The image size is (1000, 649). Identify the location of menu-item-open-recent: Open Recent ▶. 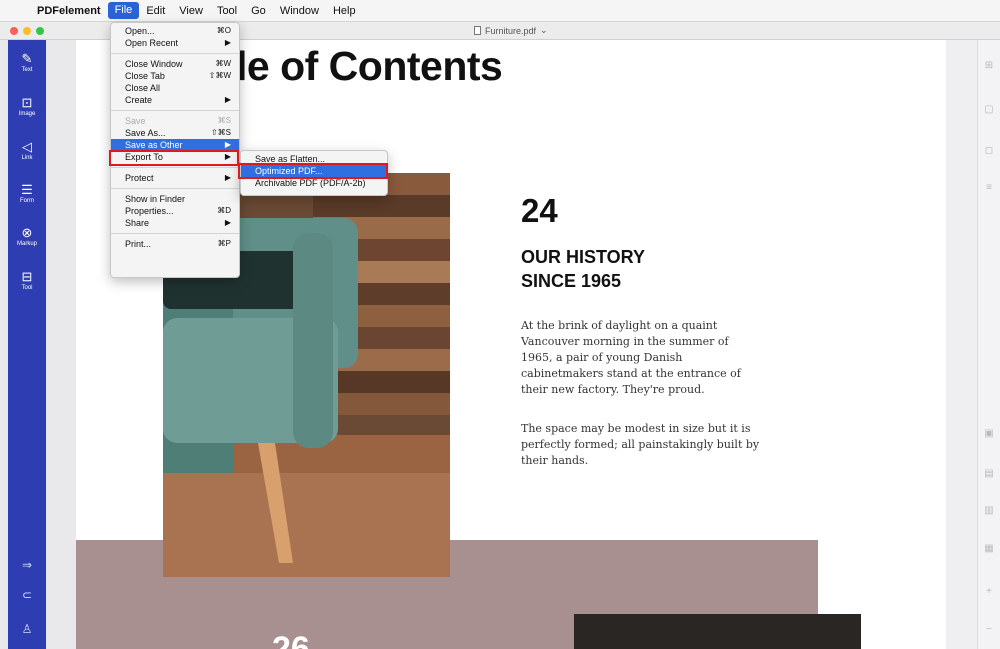
(175, 43).